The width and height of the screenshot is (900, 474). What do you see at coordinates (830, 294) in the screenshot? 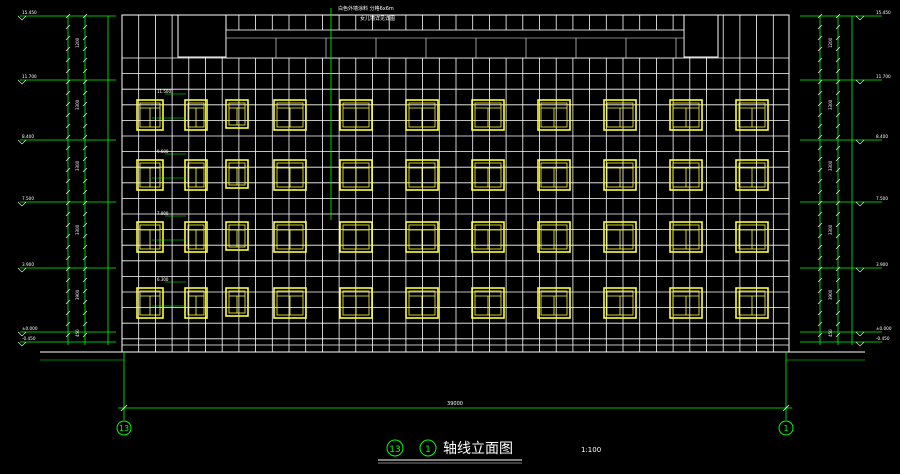
I see `right-dim-label: 3900` at bounding box center [830, 294].